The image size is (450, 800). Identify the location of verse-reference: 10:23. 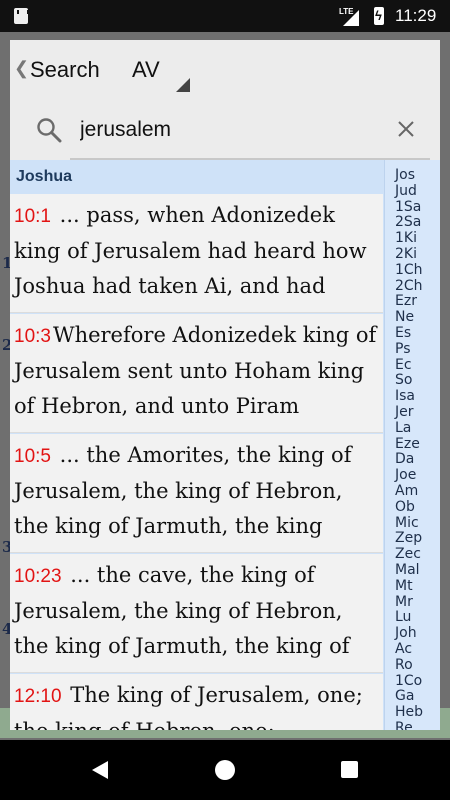
(38, 576).